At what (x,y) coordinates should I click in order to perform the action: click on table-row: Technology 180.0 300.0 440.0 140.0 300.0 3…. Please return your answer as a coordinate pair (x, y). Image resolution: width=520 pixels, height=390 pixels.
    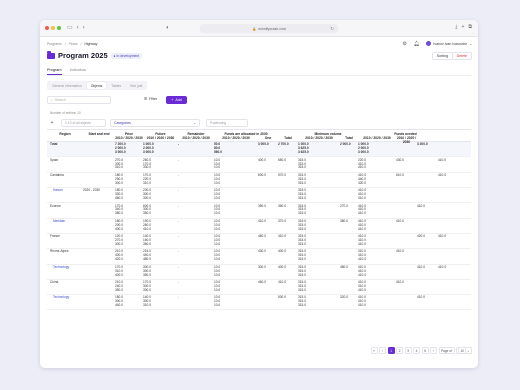
    Looking at the image, I should click on (259, 303).